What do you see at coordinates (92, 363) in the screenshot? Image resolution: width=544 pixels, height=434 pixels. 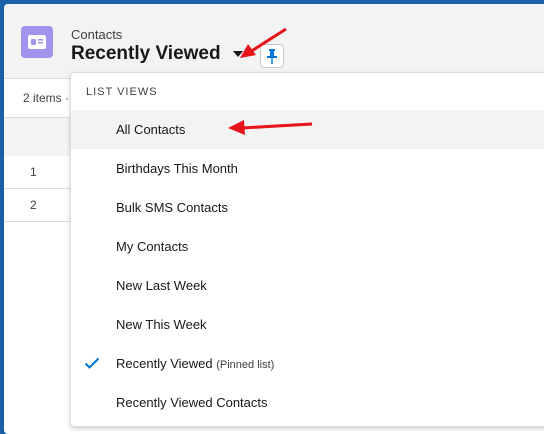 I see `checkmark-icon` at bounding box center [92, 363].